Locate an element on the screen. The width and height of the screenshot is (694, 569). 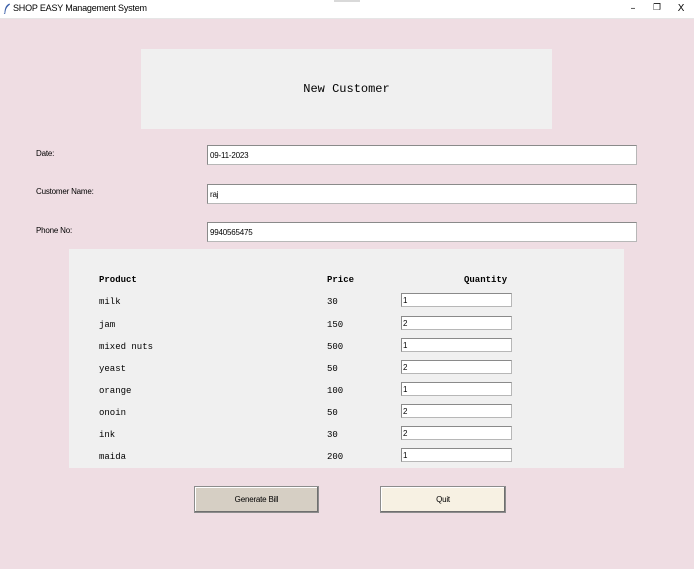
date-field is located at coordinates (422, 155).